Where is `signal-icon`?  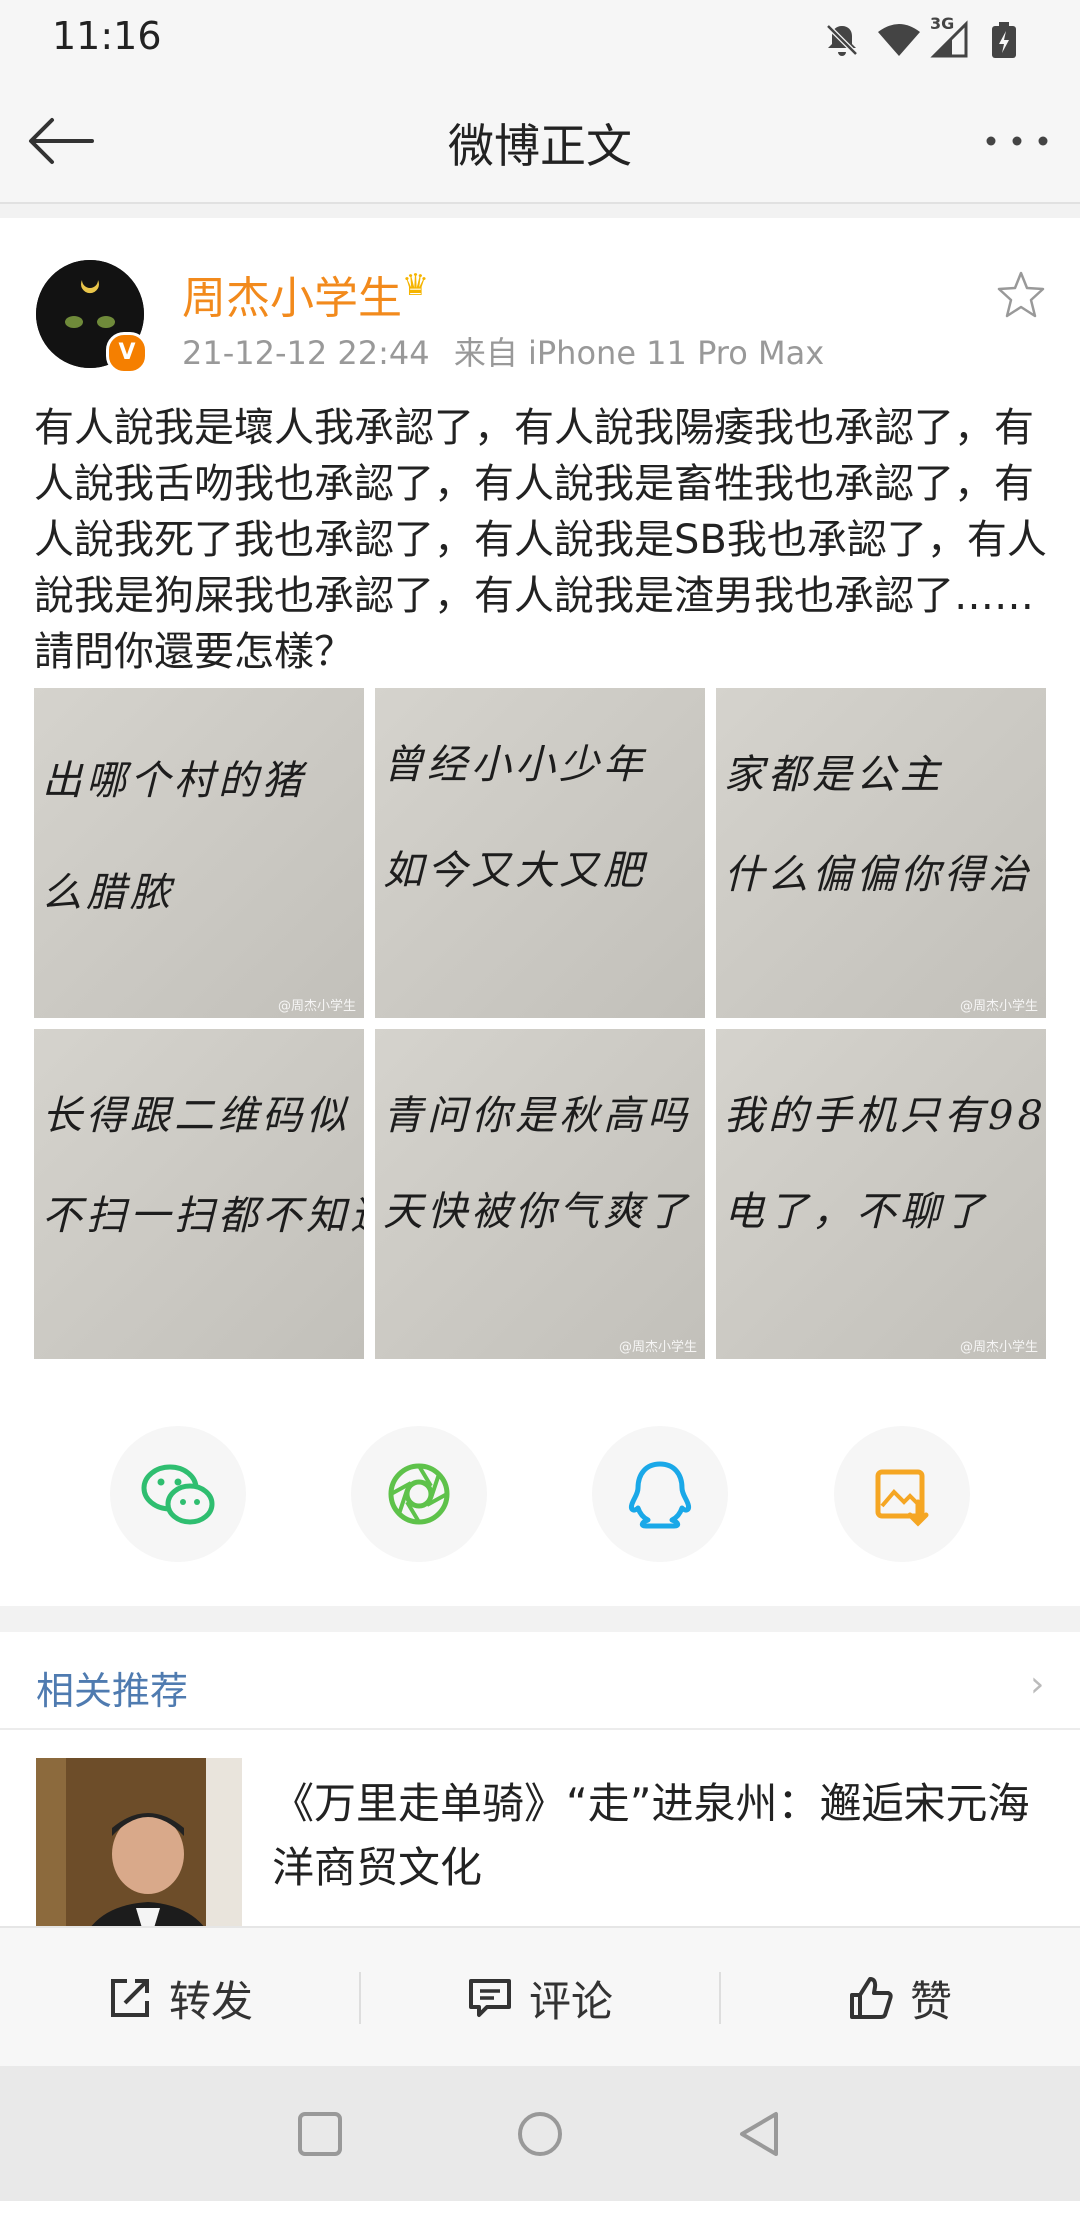 signal-icon is located at coordinates (949, 39).